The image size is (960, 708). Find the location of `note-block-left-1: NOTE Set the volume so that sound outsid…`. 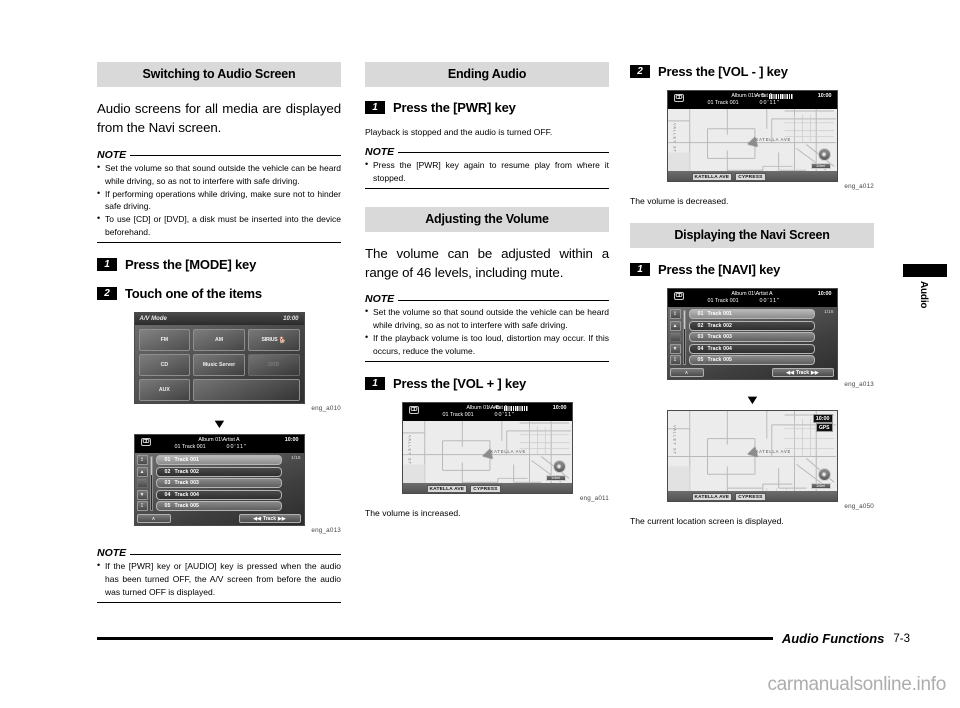

note-block-left-1: NOTE Set the volume so that sound outsid… is located at coordinates (219, 196).